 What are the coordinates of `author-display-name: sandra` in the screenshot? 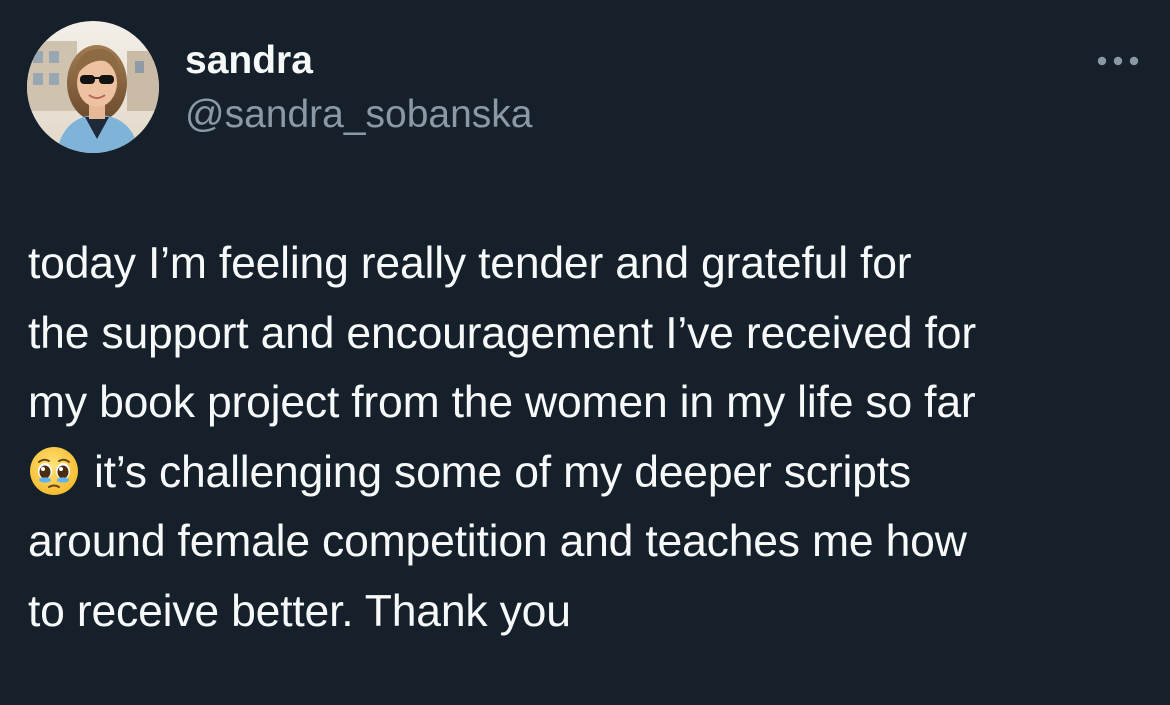 It's located at (249, 61).